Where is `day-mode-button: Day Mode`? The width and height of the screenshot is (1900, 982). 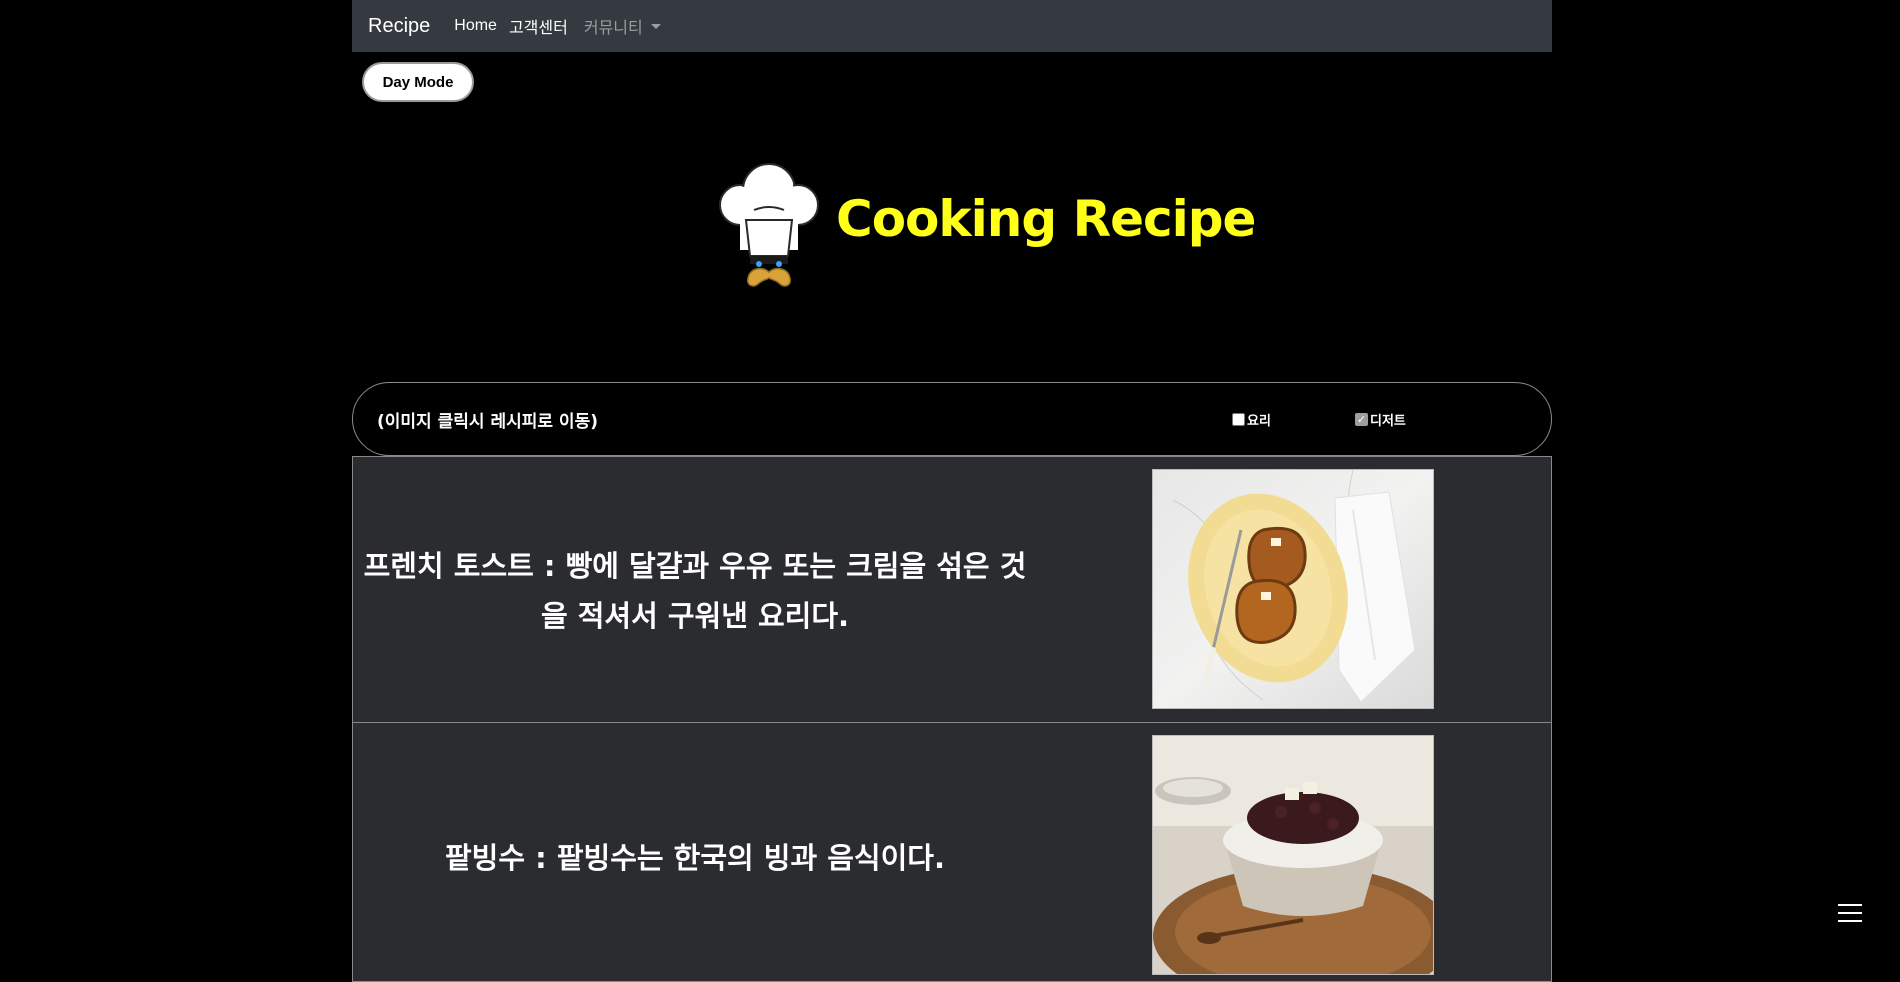
day-mode-button: Day Mode is located at coordinates (418, 82).